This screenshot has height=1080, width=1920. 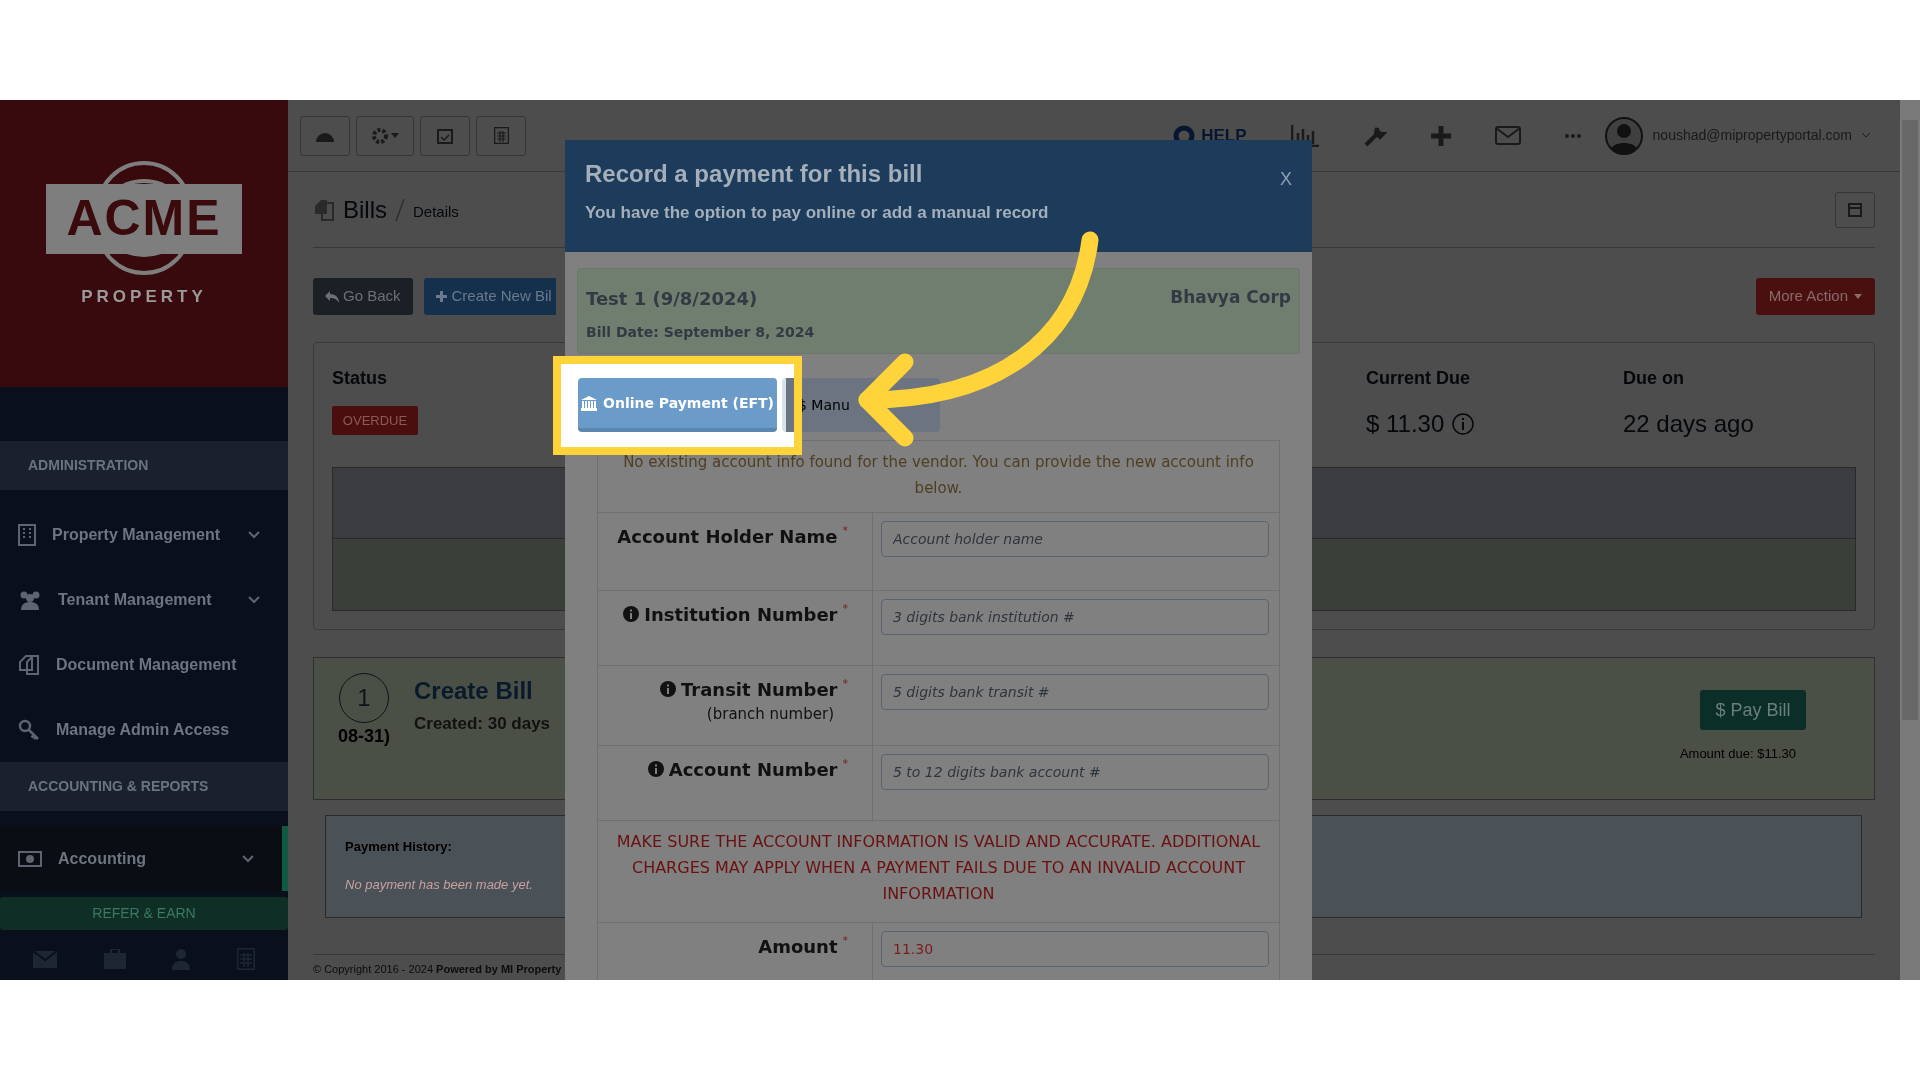 What do you see at coordinates (1623, 135) in the screenshot?
I see `avatar-icon` at bounding box center [1623, 135].